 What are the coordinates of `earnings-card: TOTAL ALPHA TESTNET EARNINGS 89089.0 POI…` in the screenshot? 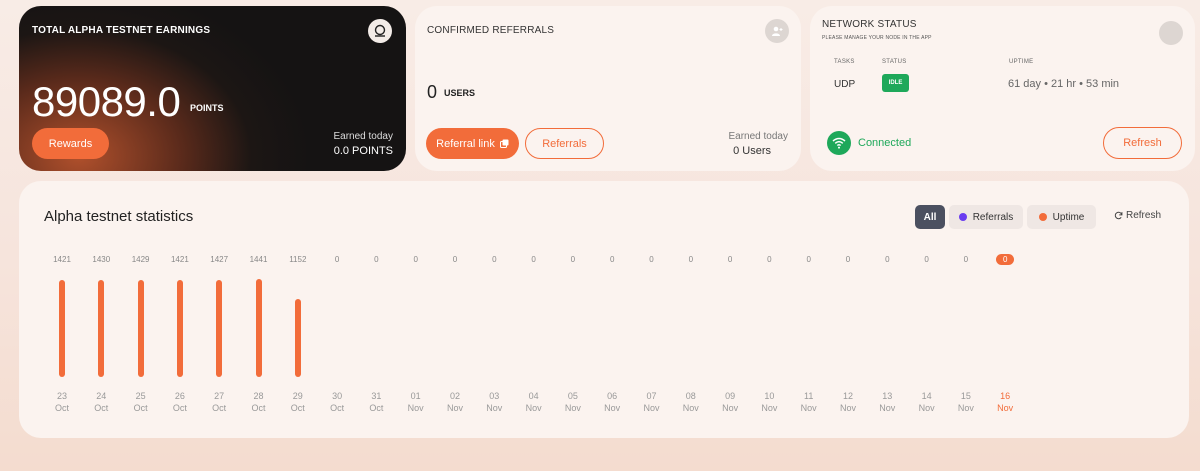 It's located at (212, 88).